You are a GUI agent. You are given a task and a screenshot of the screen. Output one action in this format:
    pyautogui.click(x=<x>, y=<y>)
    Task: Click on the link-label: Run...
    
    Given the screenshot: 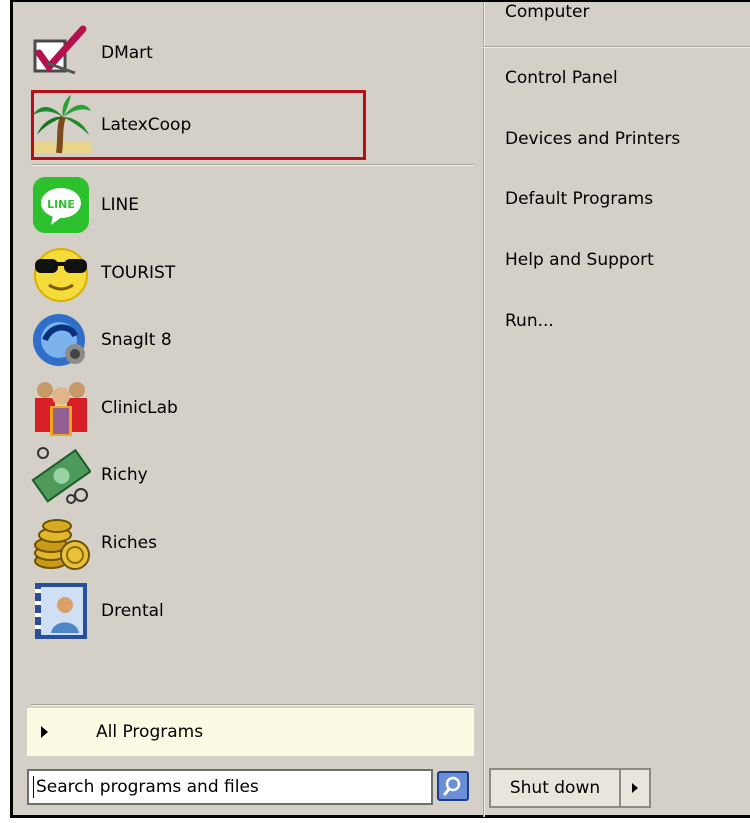 What is the action you would take?
    pyautogui.click(x=529, y=321)
    